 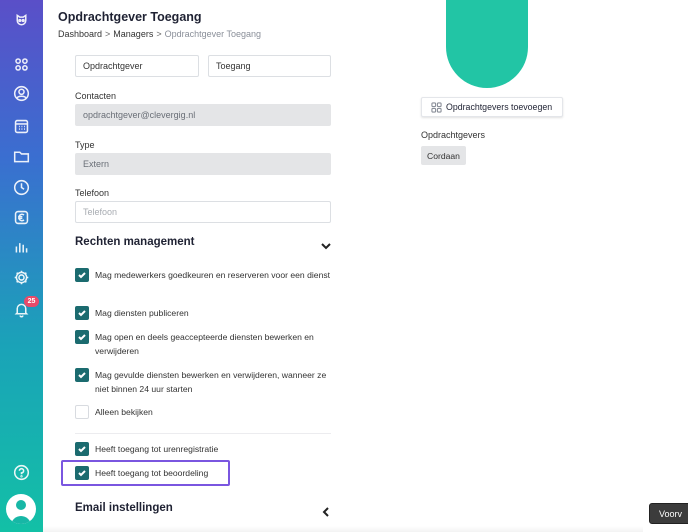 I want to click on rights-option-label: Mag diensten publiceren, so click(x=142, y=313).